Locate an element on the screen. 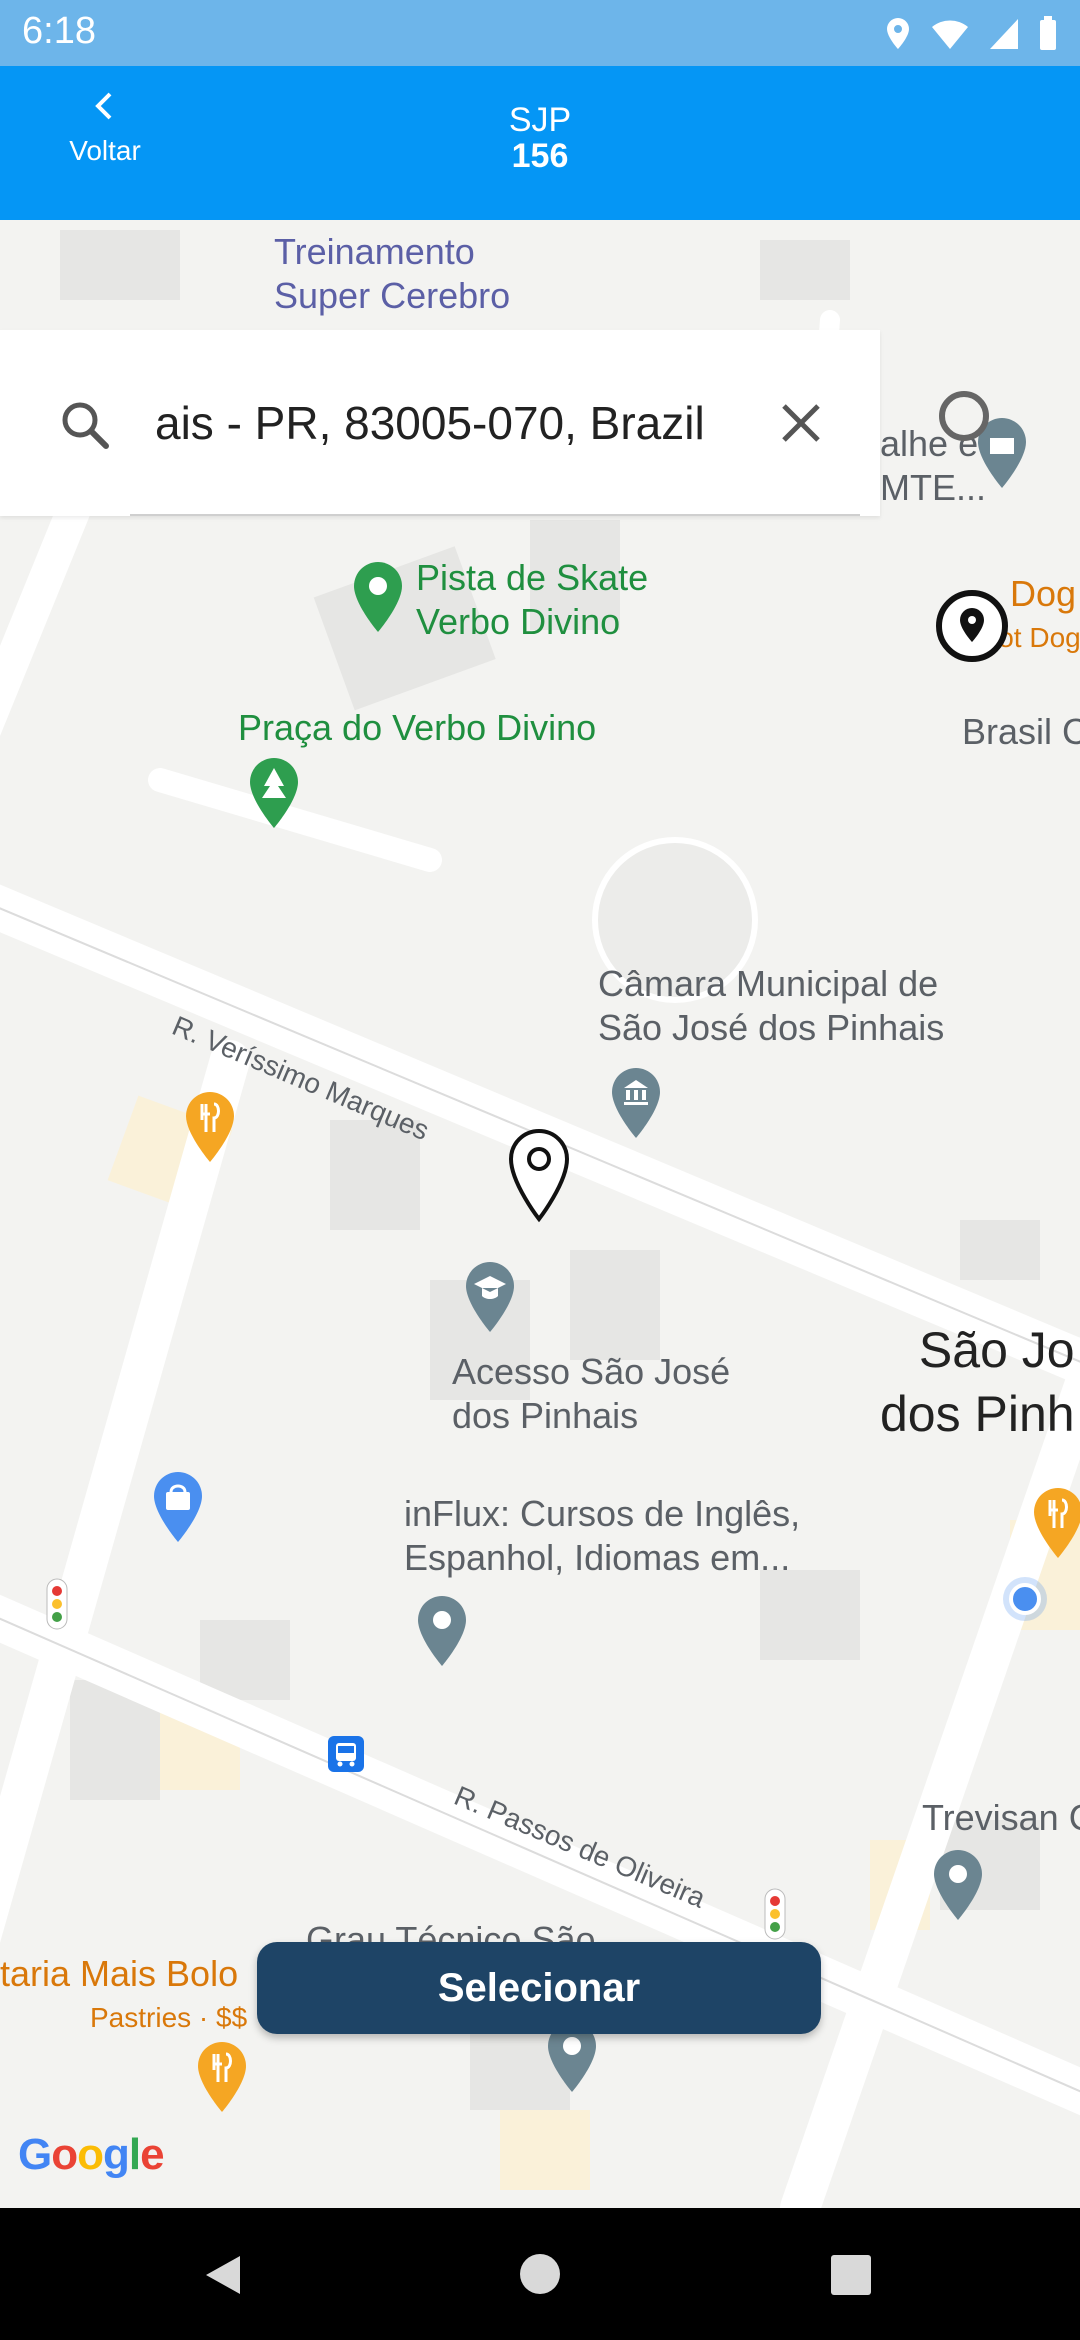  nav-home-icon is located at coordinates (540, 2274).